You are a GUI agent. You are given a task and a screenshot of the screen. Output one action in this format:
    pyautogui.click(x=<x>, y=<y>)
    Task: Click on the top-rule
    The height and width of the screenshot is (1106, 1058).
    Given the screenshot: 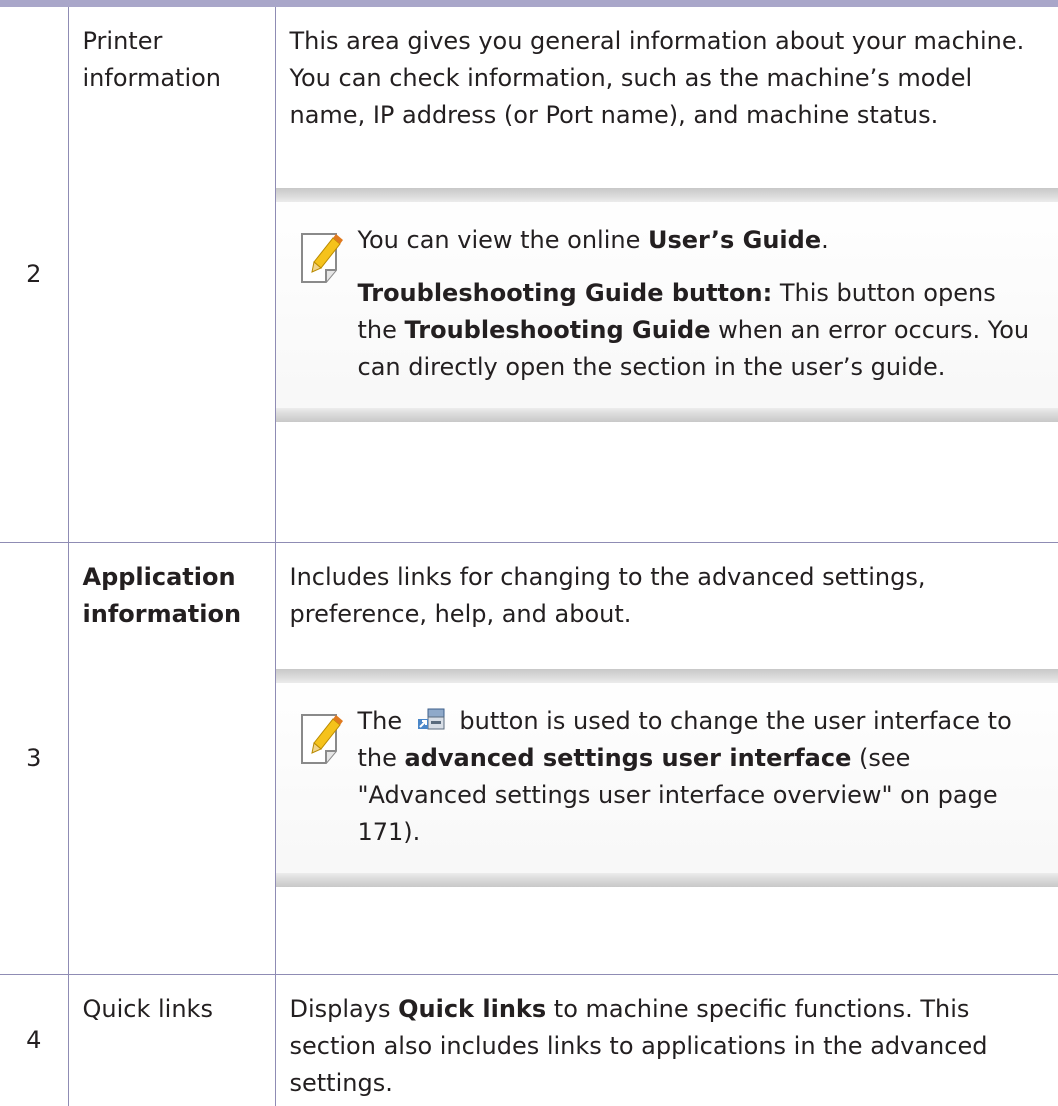 What is the action you would take?
    pyautogui.click(x=529, y=3)
    